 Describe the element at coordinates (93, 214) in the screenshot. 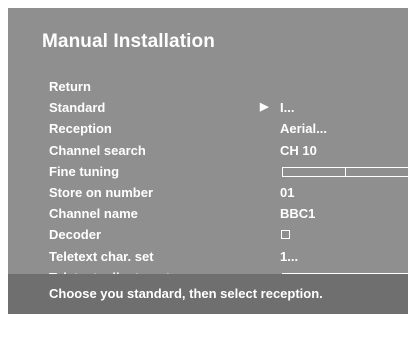

I see `menu-item-label: Channel name` at that location.